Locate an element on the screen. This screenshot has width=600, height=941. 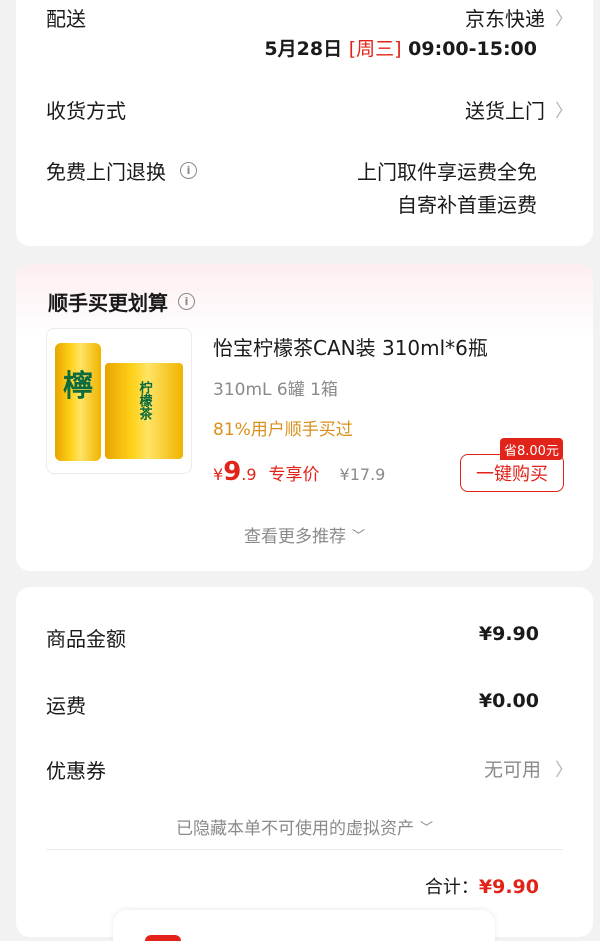
more-recommend-link: 查看更多推荐 ﹀ is located at coordinates (304, 534).